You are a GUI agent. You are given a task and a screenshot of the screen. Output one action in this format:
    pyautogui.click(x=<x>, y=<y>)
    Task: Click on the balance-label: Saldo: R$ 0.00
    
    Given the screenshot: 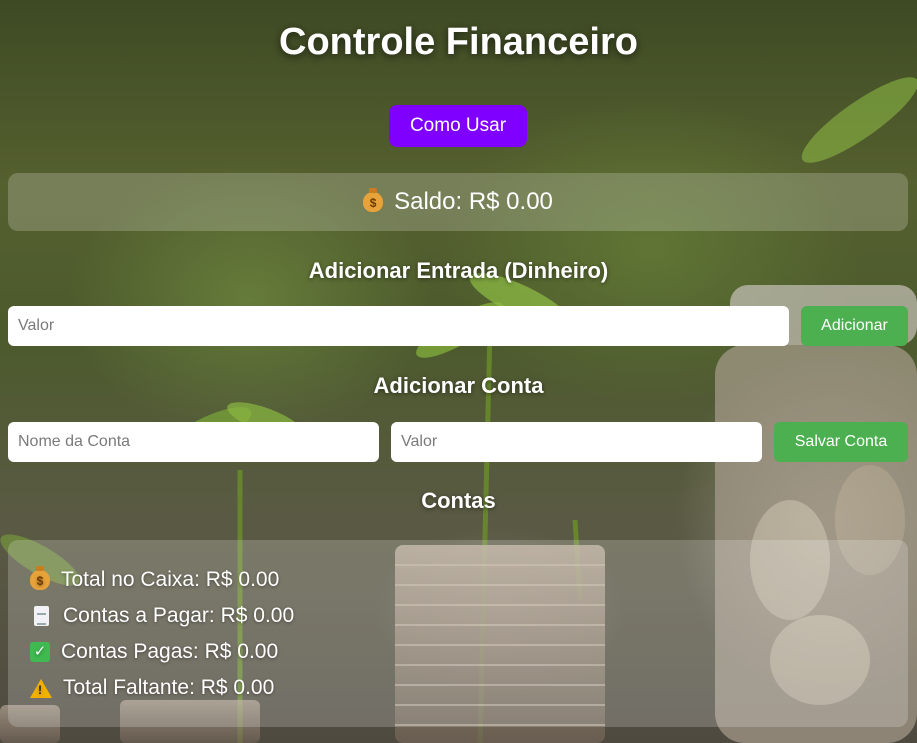 What is the action you would take?
    pyautogui.click(x=473, y=201)
    